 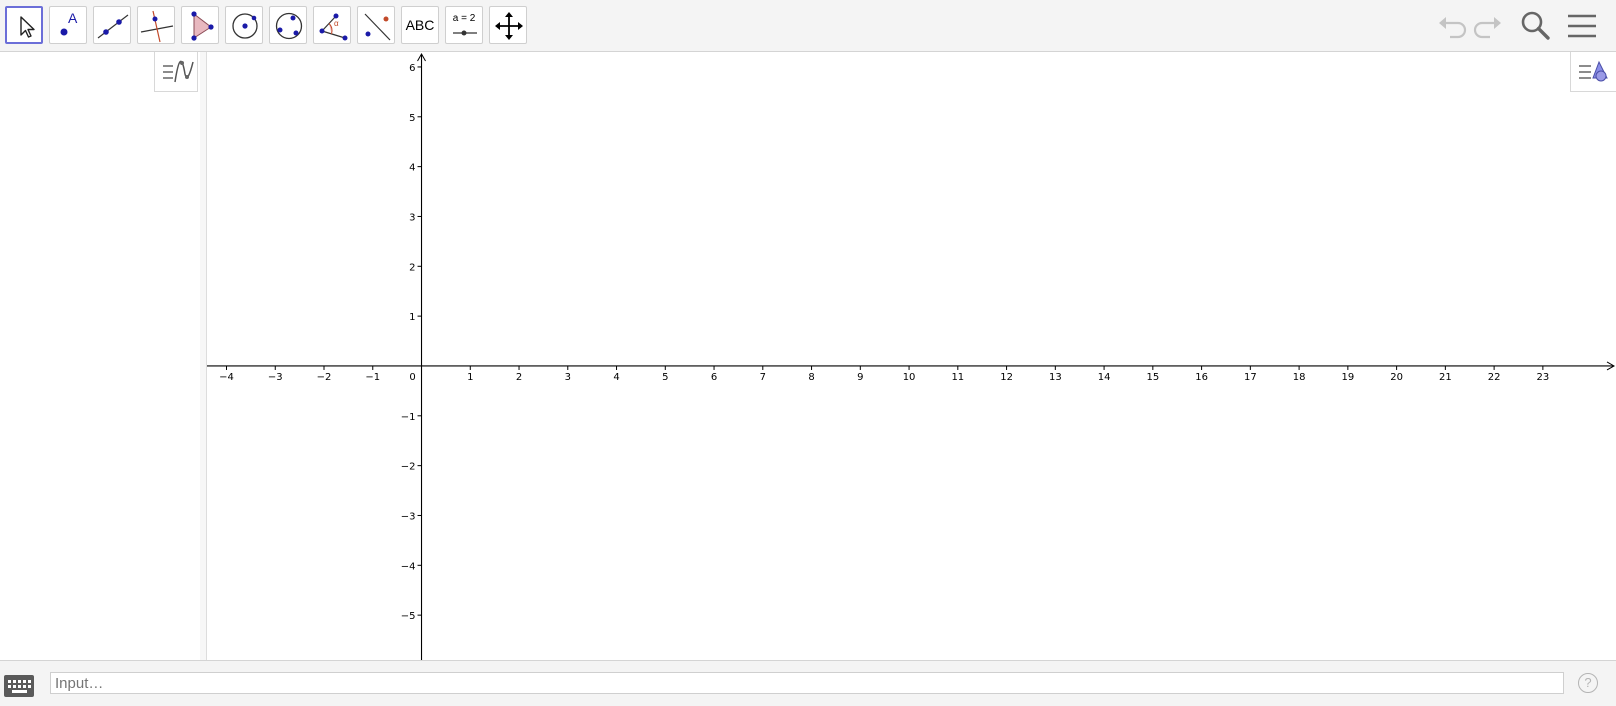 What do you see at coordinates (412, 168) in the screenshot?
I see `y-tick-label: 4` at bounding box center [412, 168].